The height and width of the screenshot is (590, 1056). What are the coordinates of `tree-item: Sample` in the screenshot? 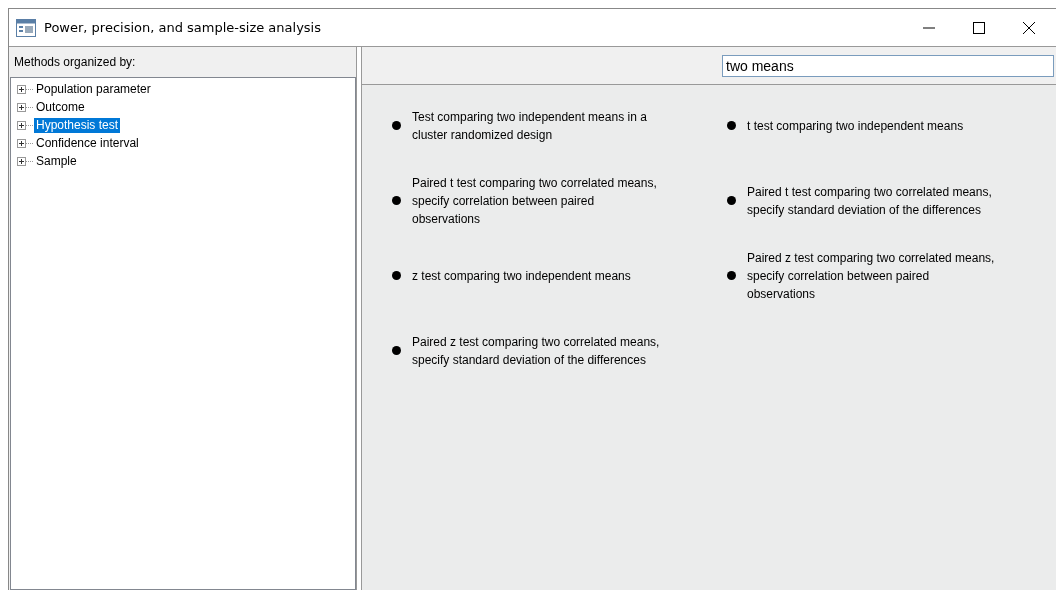 It's located at (56, 161).